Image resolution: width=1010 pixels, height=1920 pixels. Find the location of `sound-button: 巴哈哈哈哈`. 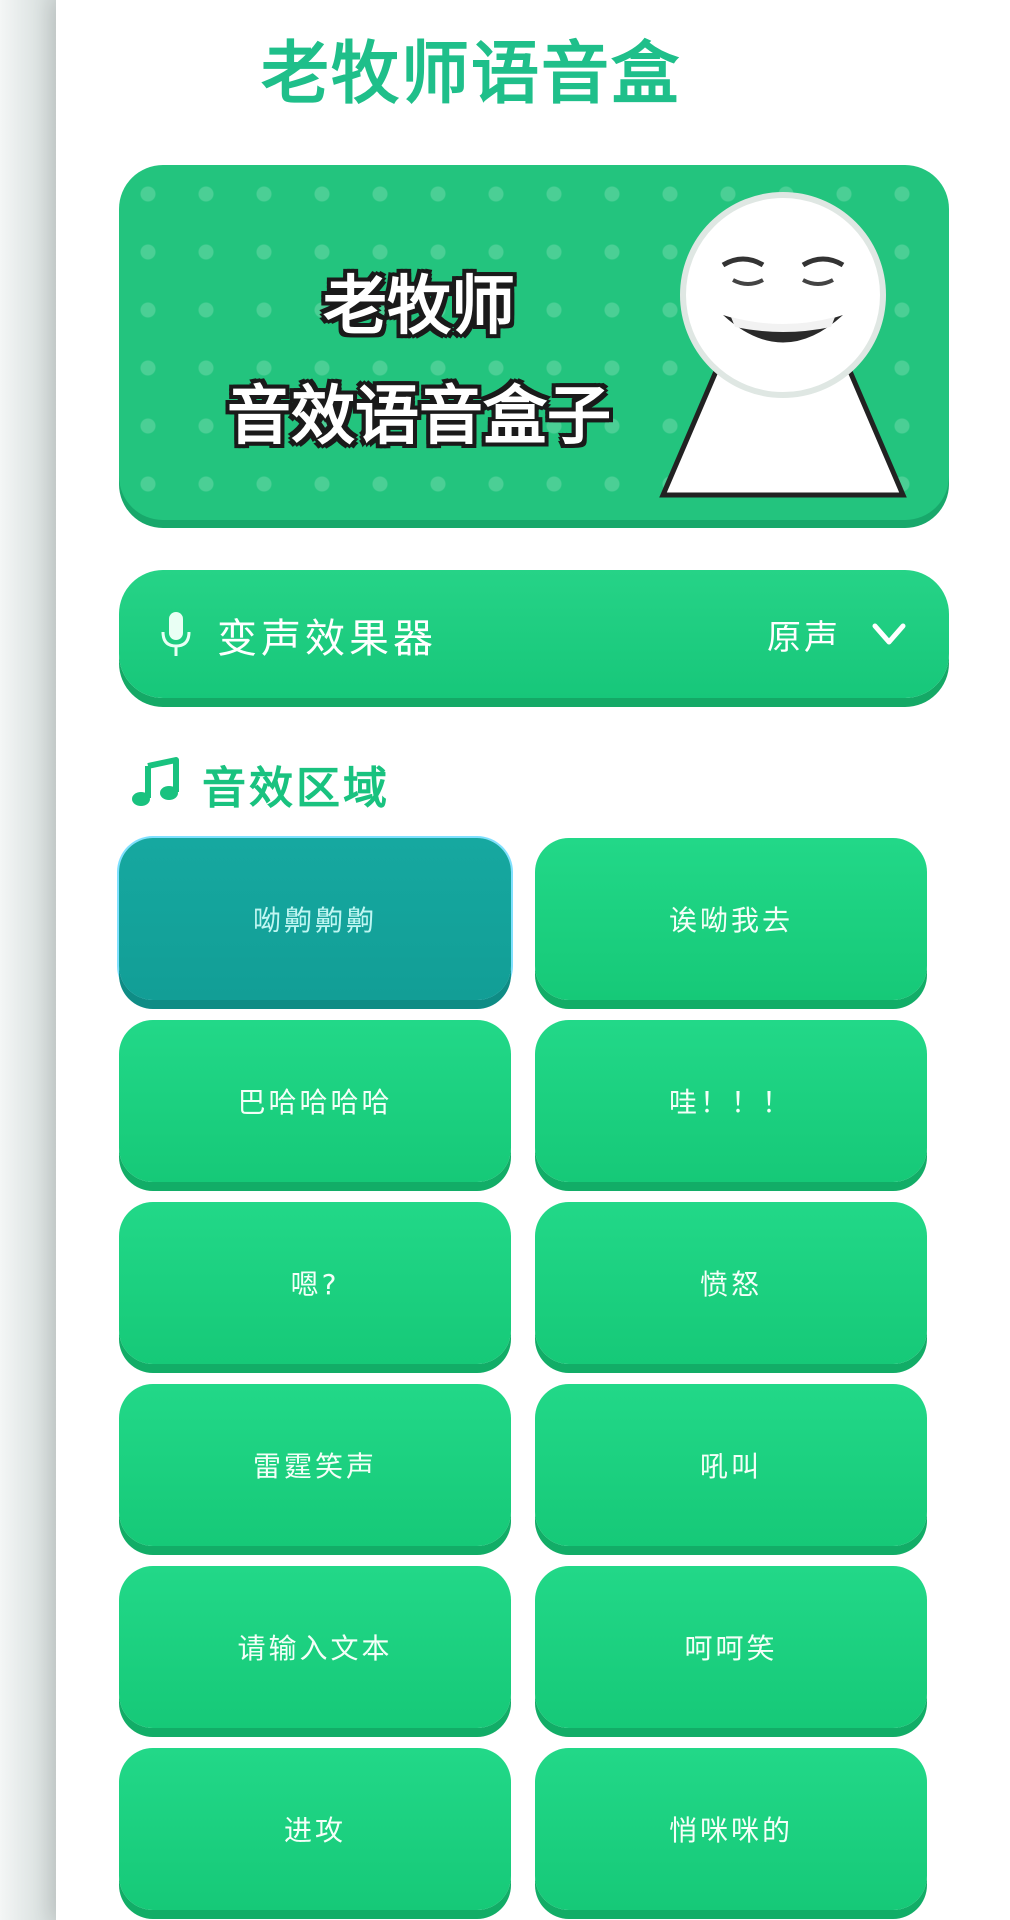

sound-button: 巴哈哈哈哈 is located at coordinates (315, 1101).